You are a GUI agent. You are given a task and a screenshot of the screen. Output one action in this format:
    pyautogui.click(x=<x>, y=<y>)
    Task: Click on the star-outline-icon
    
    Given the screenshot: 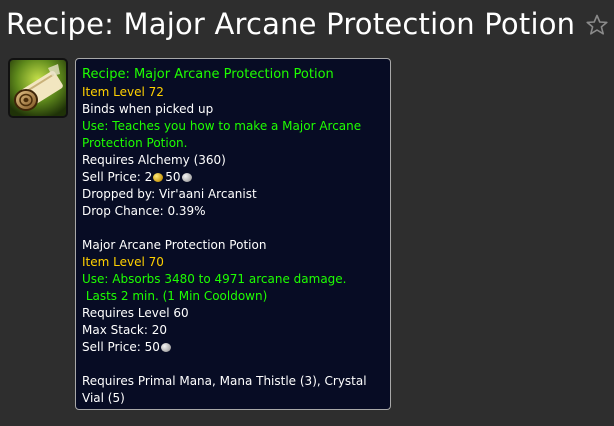 What is the action you would take?
    pyautogui.click(x=597, y=25)
    